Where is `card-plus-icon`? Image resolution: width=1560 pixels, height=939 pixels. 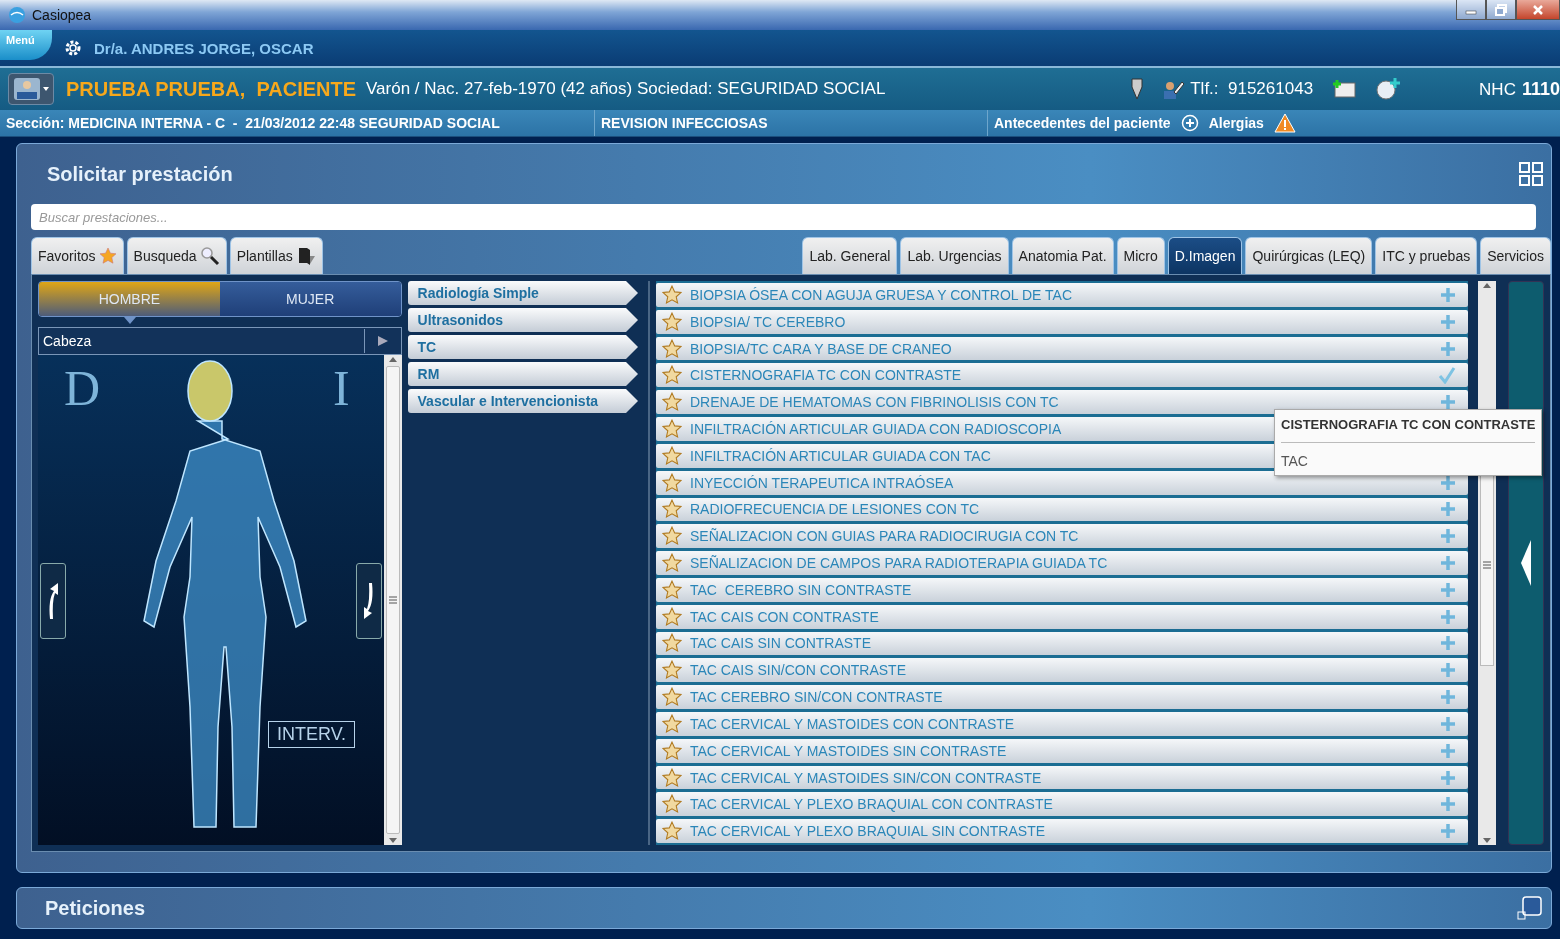 card-plus-icon is located at coordinates (1344, 89).